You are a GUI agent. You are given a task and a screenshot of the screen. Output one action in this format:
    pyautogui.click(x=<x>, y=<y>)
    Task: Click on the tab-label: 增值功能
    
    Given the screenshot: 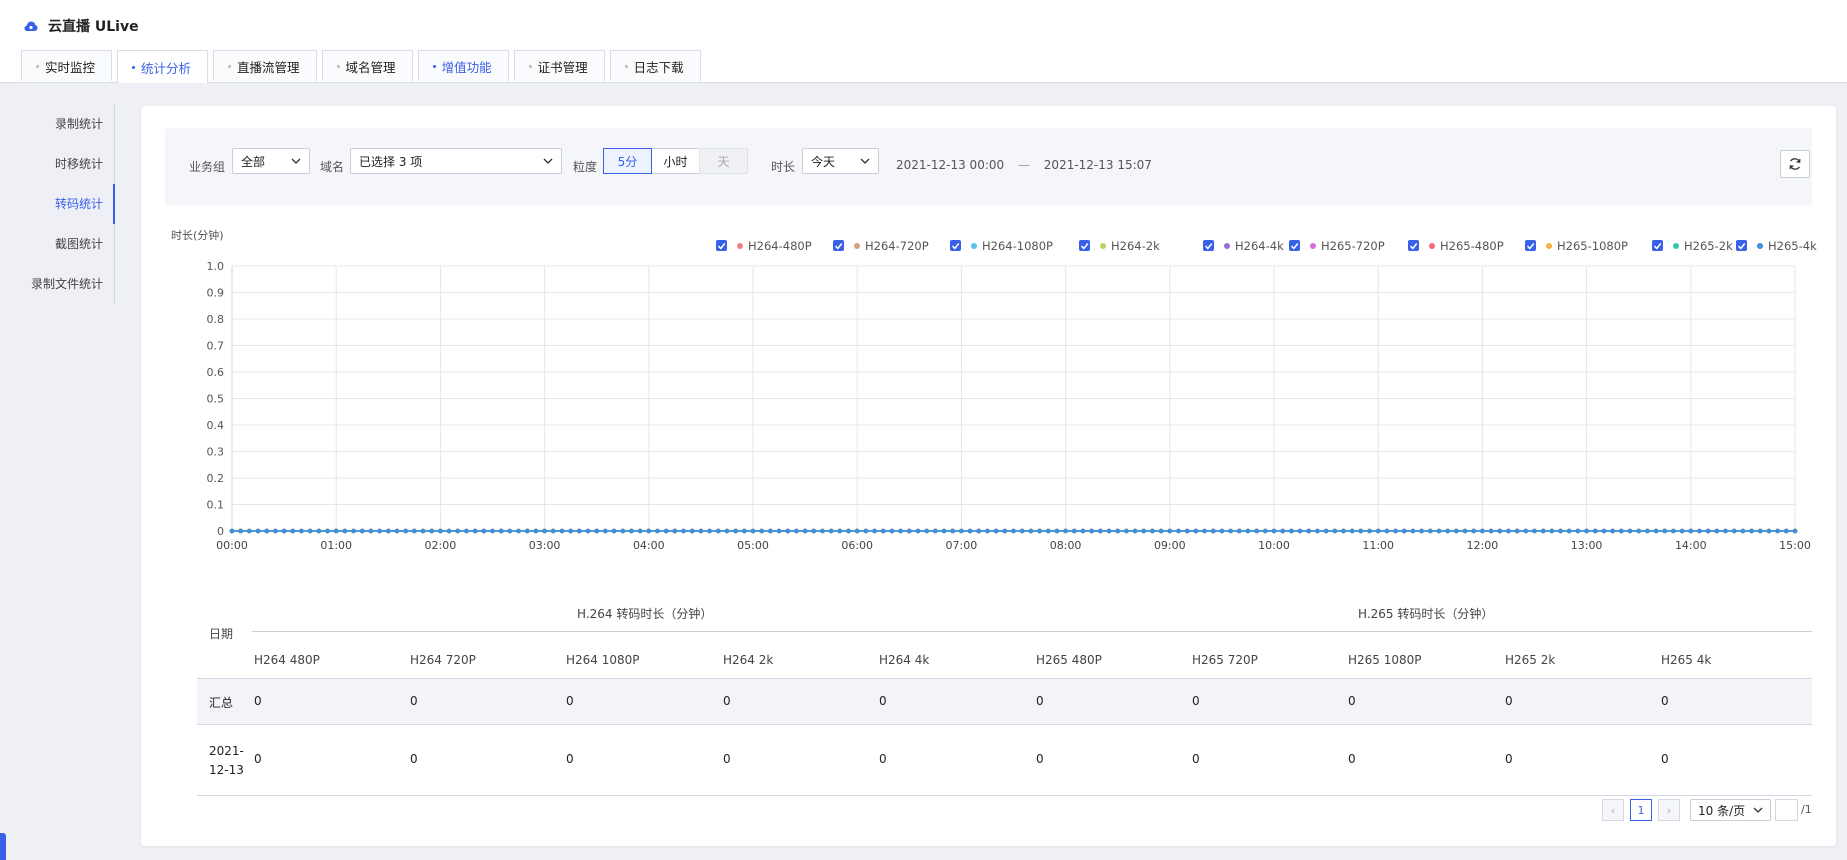 What is the action you would take?
    pyautogui.click(x=466, y=67)
    